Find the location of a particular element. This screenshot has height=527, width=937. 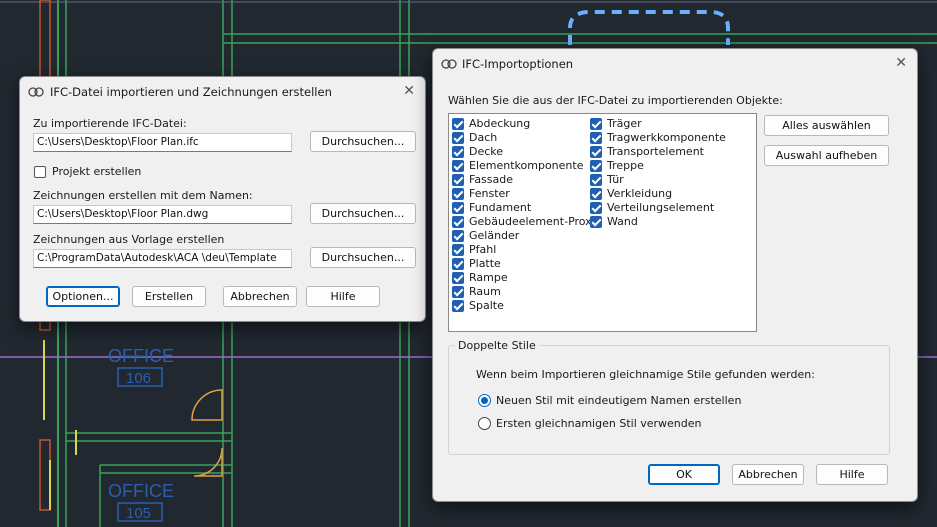

create-button: Erstellen is located at coordinates (169, 296).